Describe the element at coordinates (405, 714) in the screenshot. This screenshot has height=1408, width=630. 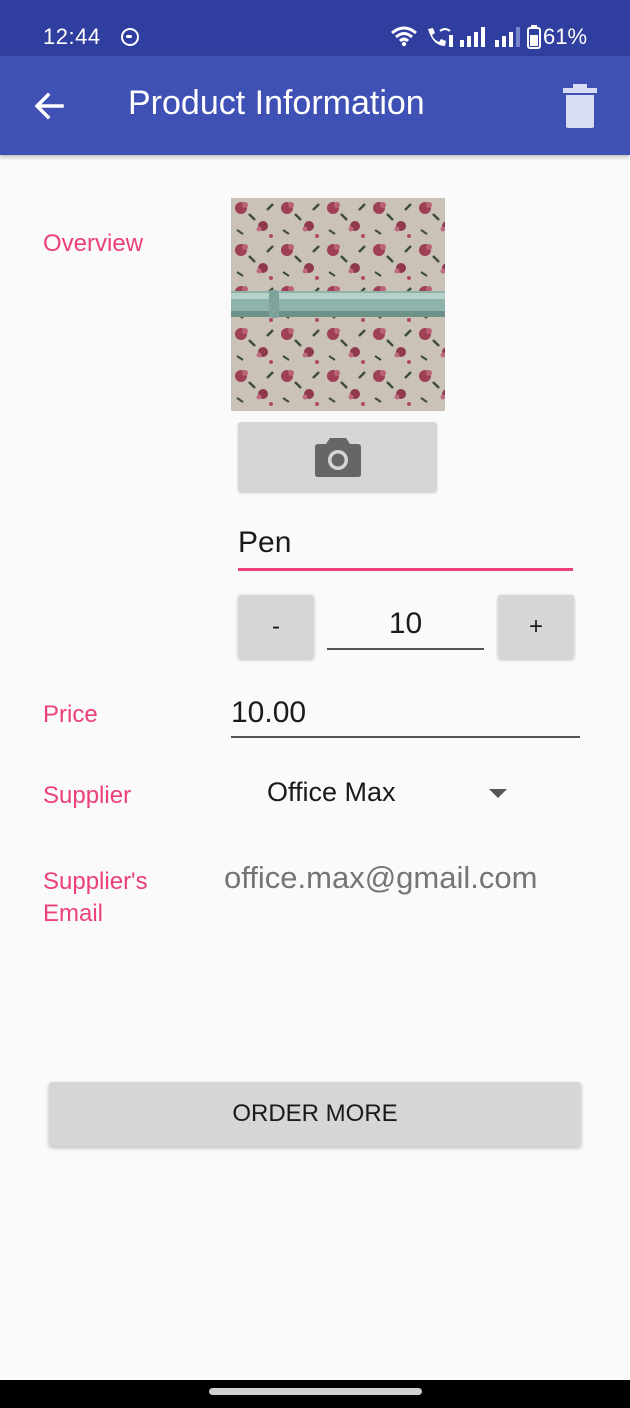
I see `price-input` at that location.